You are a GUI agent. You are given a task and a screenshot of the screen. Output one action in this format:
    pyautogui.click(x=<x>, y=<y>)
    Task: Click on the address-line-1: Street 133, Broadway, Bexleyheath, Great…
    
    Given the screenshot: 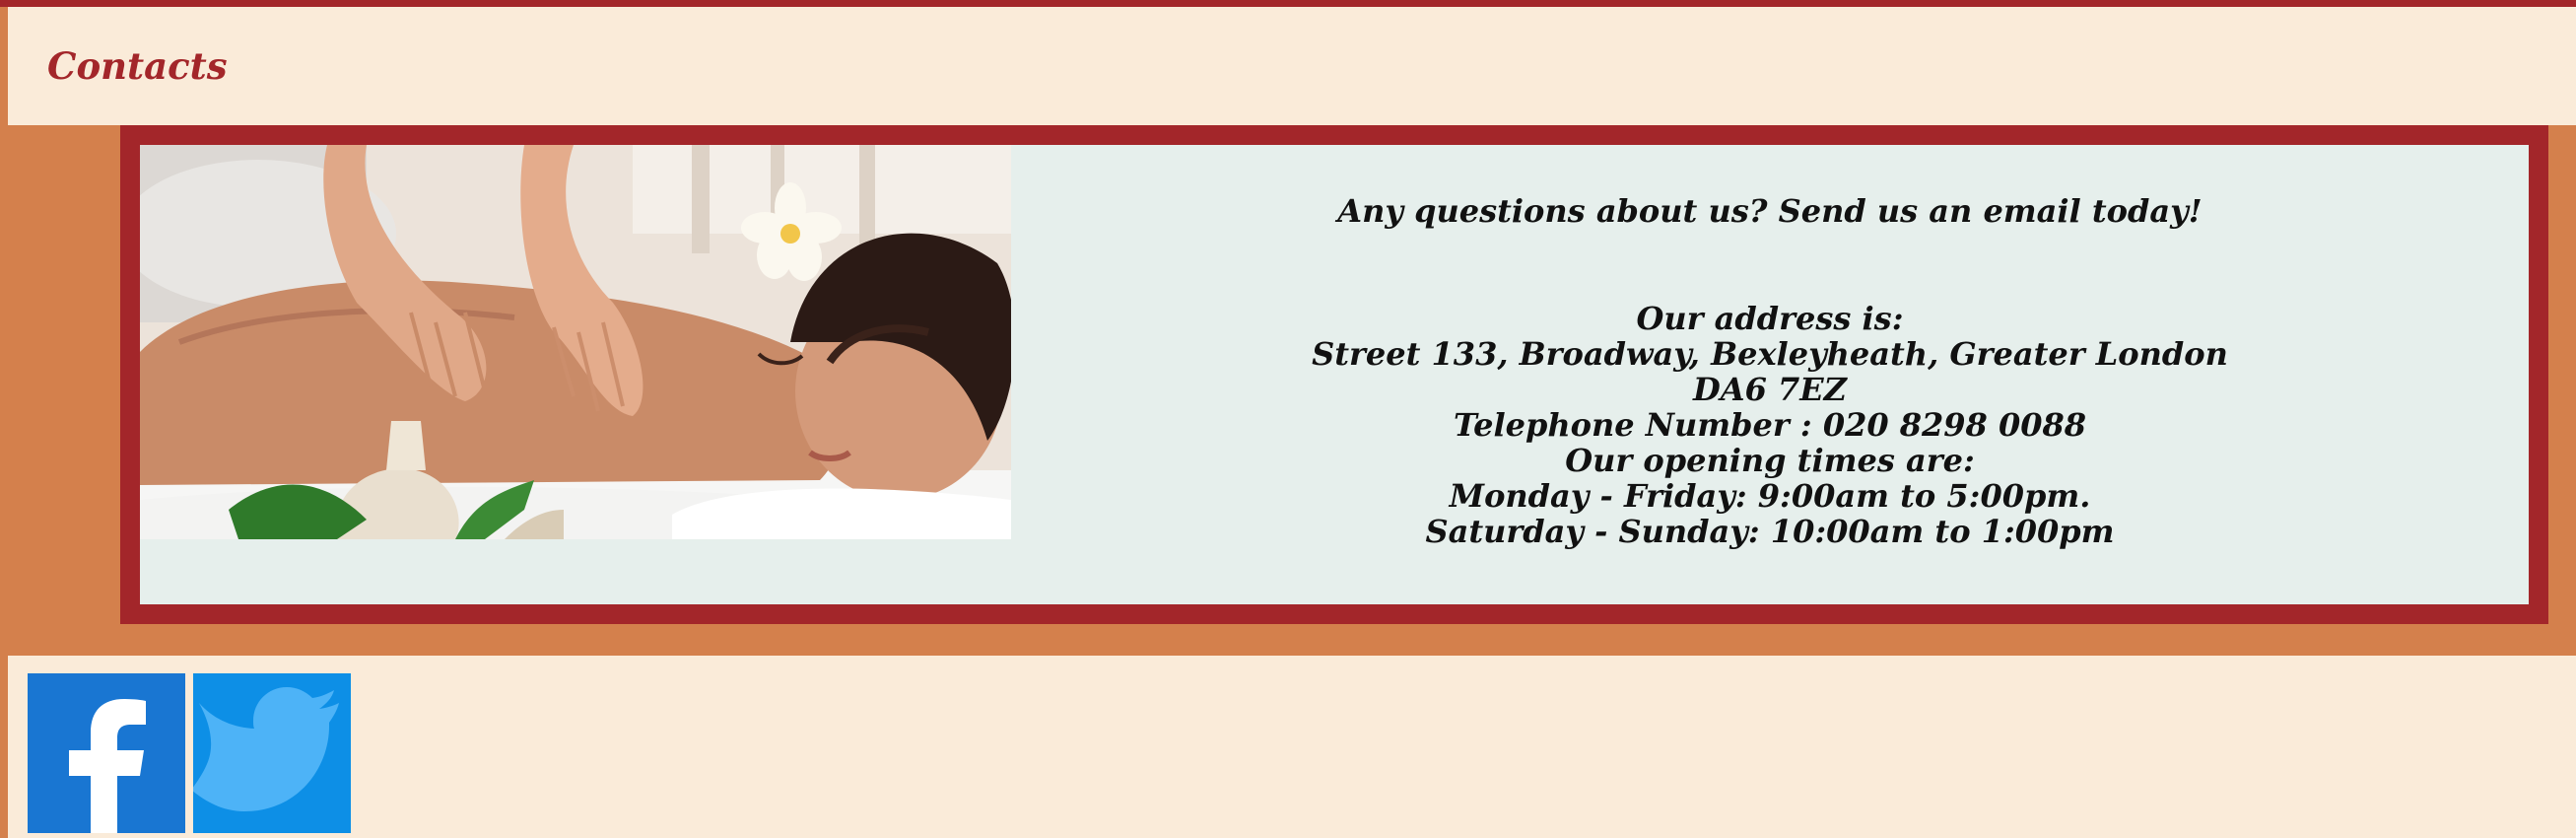 What is the action you would take?
    pyautogui.click(x=1770, y=354)
    